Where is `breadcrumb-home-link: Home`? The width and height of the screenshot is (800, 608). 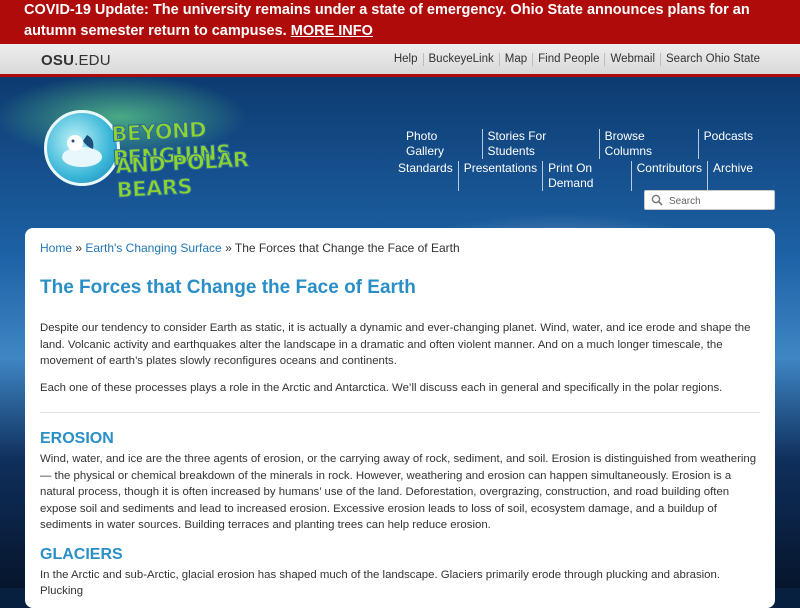
breadcrumb-home-link: Home is located at coordinates (56, 248).